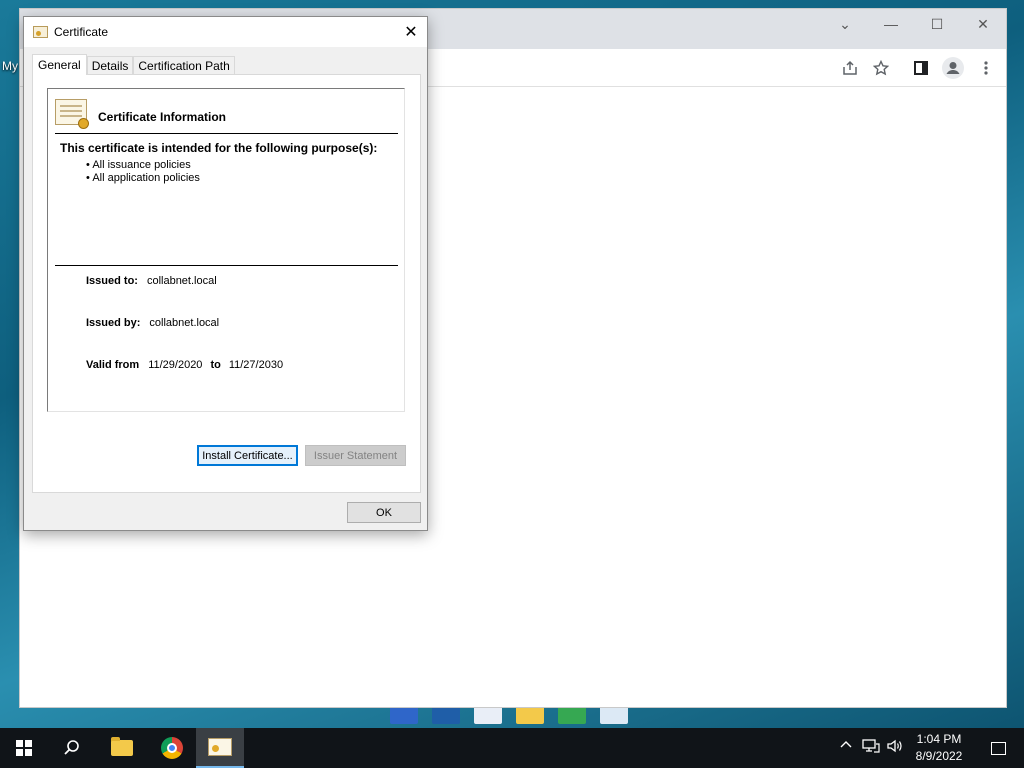 This screenshot has width=1024, height=768. I want to click on valid-to-label: to, so click(215, 365).